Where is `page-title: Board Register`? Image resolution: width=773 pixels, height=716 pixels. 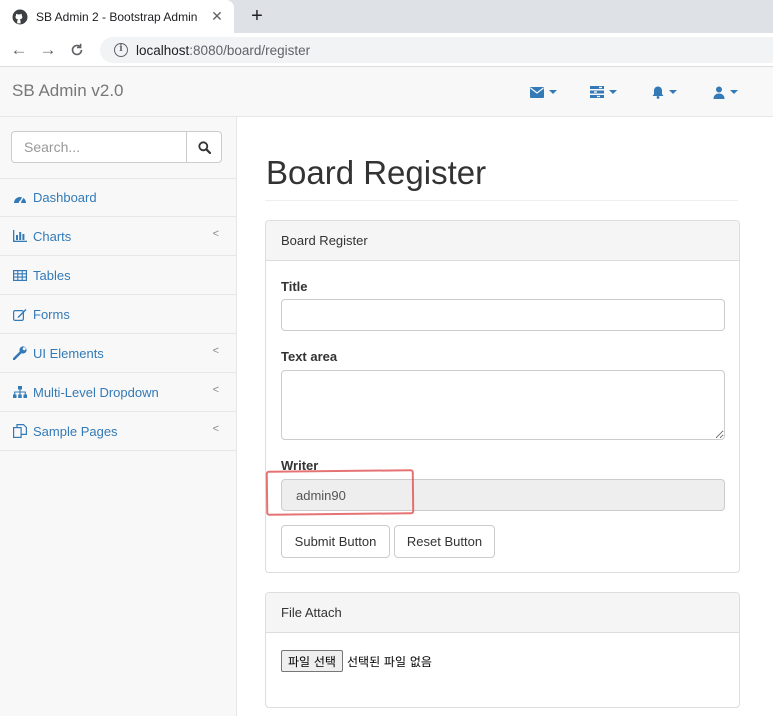
page-title: Board Register is located at coordinates (376, 172).